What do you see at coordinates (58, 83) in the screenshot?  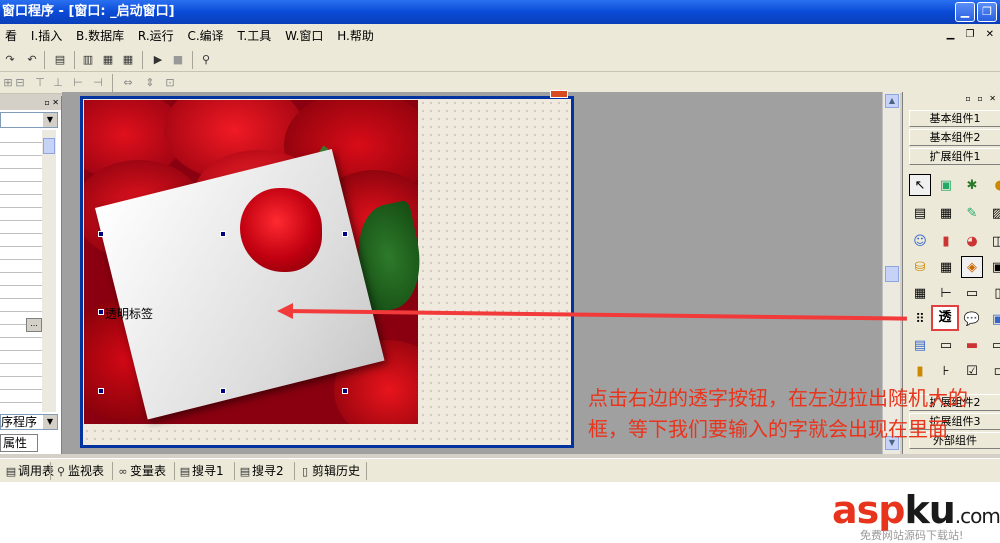 I see `align-middle-icon: ⊥` at bounding box center [58, 83].